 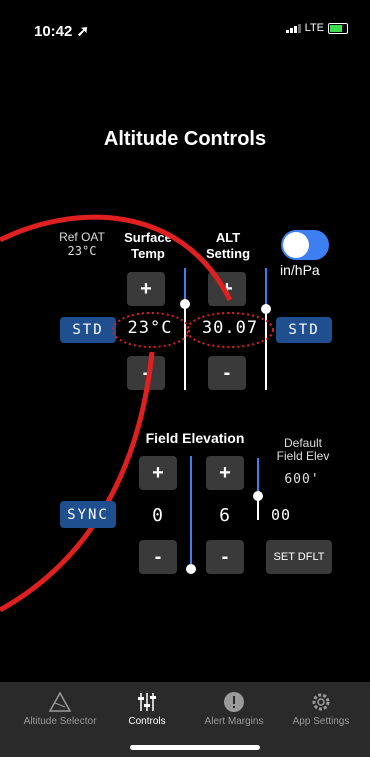 What do you see at coordinates (302, 479) in the screenshot?
I see `default-field-elev-value: 600'` at bounding box center [302, 479].